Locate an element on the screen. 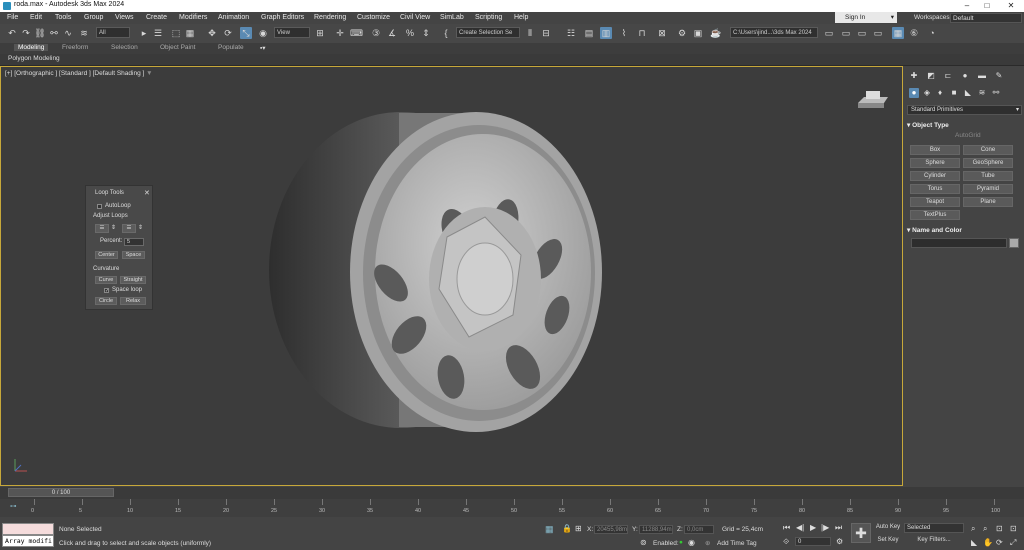  cylinder-button: Cylinder is located at coordinates (935, 176).